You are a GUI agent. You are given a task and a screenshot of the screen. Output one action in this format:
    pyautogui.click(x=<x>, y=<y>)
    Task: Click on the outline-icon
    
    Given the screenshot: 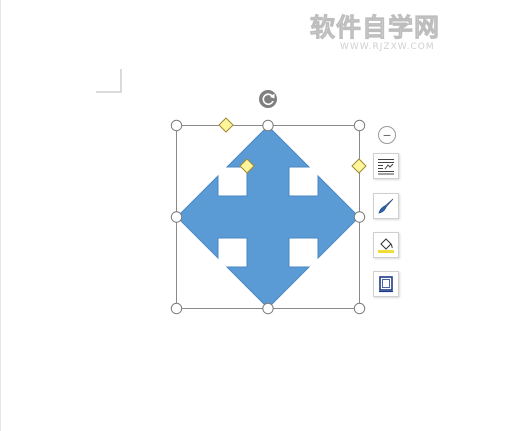 What is the action you would take?
    pyautogui.click(x=386, y=284)
    